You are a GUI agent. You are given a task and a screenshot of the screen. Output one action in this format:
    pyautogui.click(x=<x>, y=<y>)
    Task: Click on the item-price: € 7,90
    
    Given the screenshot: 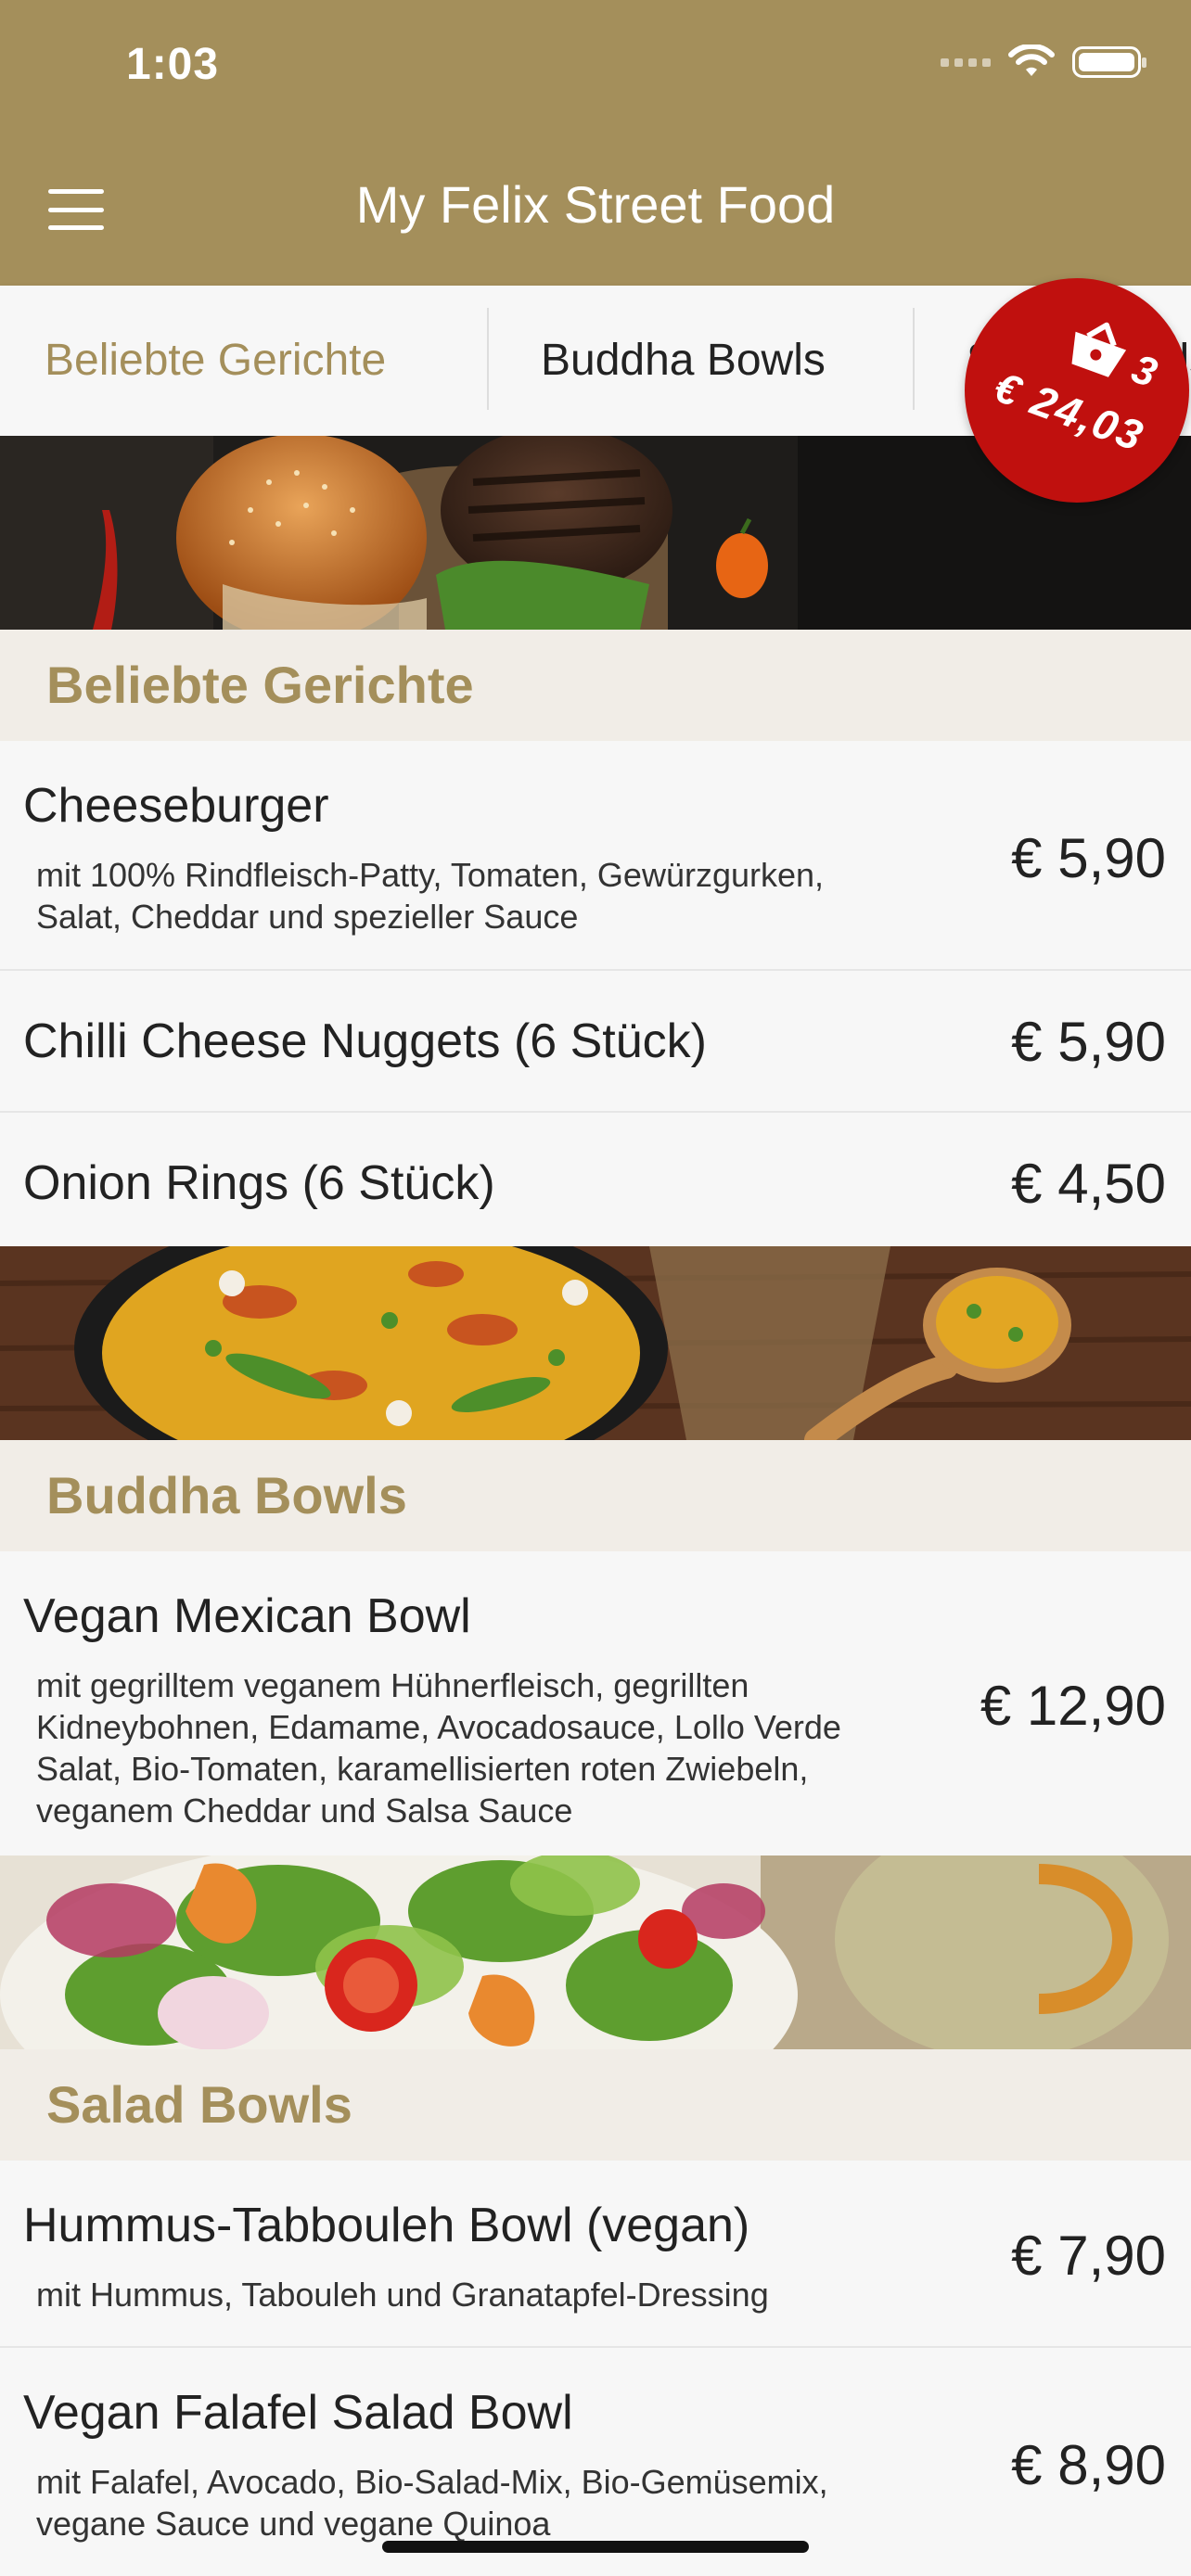 What is the action you would take?
    pyautogui.click(x=1088, y=2256)
    